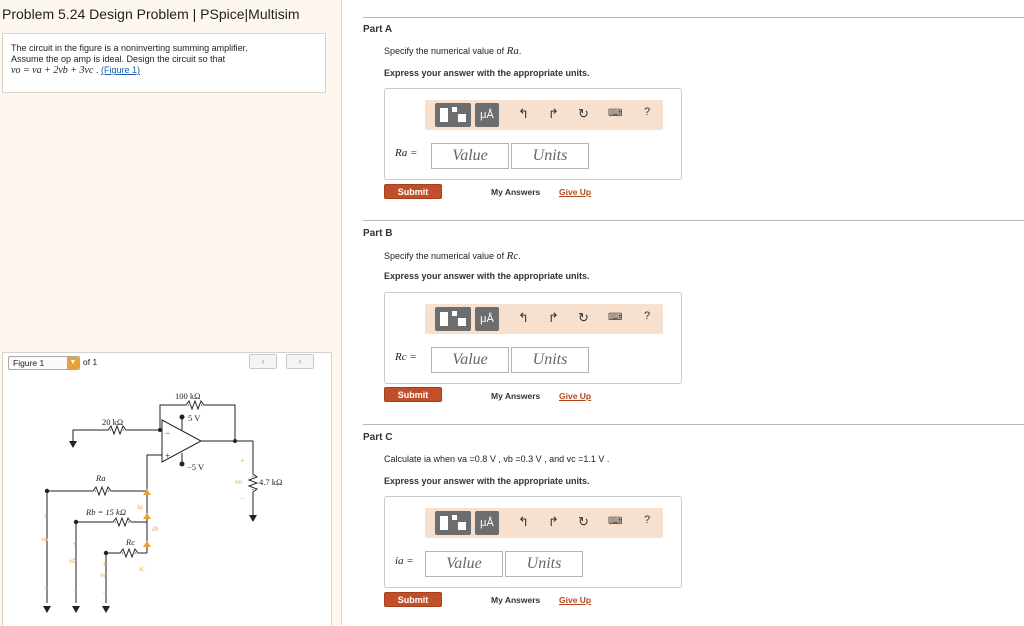 The width and height of the screenshot is (1024, 626). What do you see at coordinates (550, 360) in the screenshot?
I see `part-b-units-input: Units` at bounding box center [550, 360].